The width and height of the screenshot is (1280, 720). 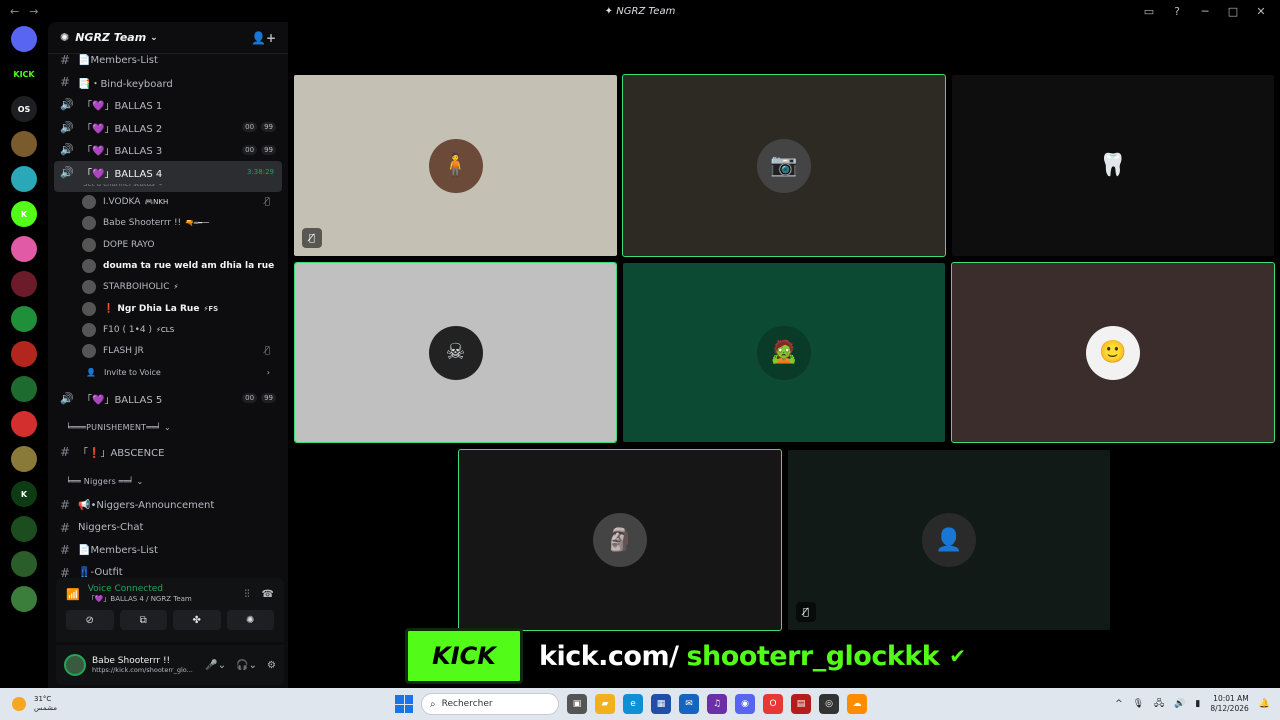 I want to click on notifications-icon: 🔔, so click(x=1264, y=704).